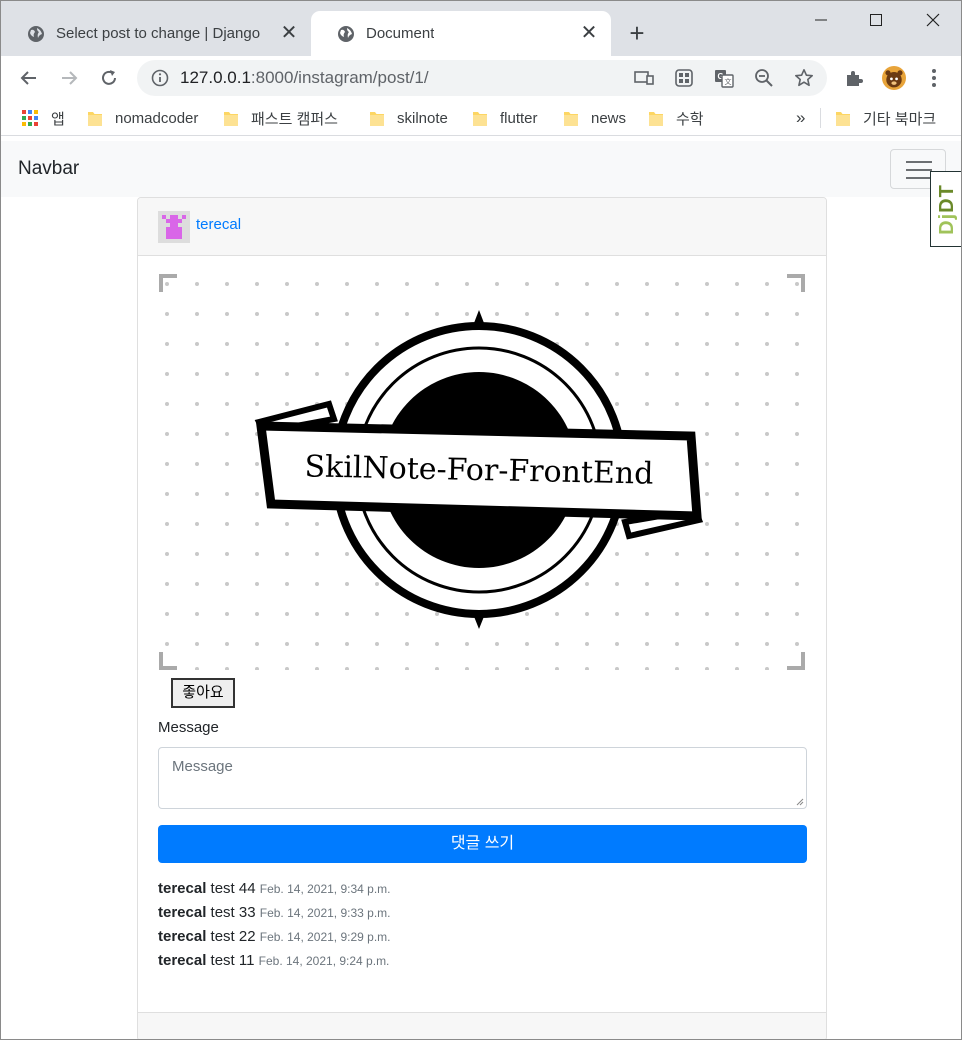 The height and width of the screenshot is (1040, 962). I want to click on reload-icon, so click(109, 77).